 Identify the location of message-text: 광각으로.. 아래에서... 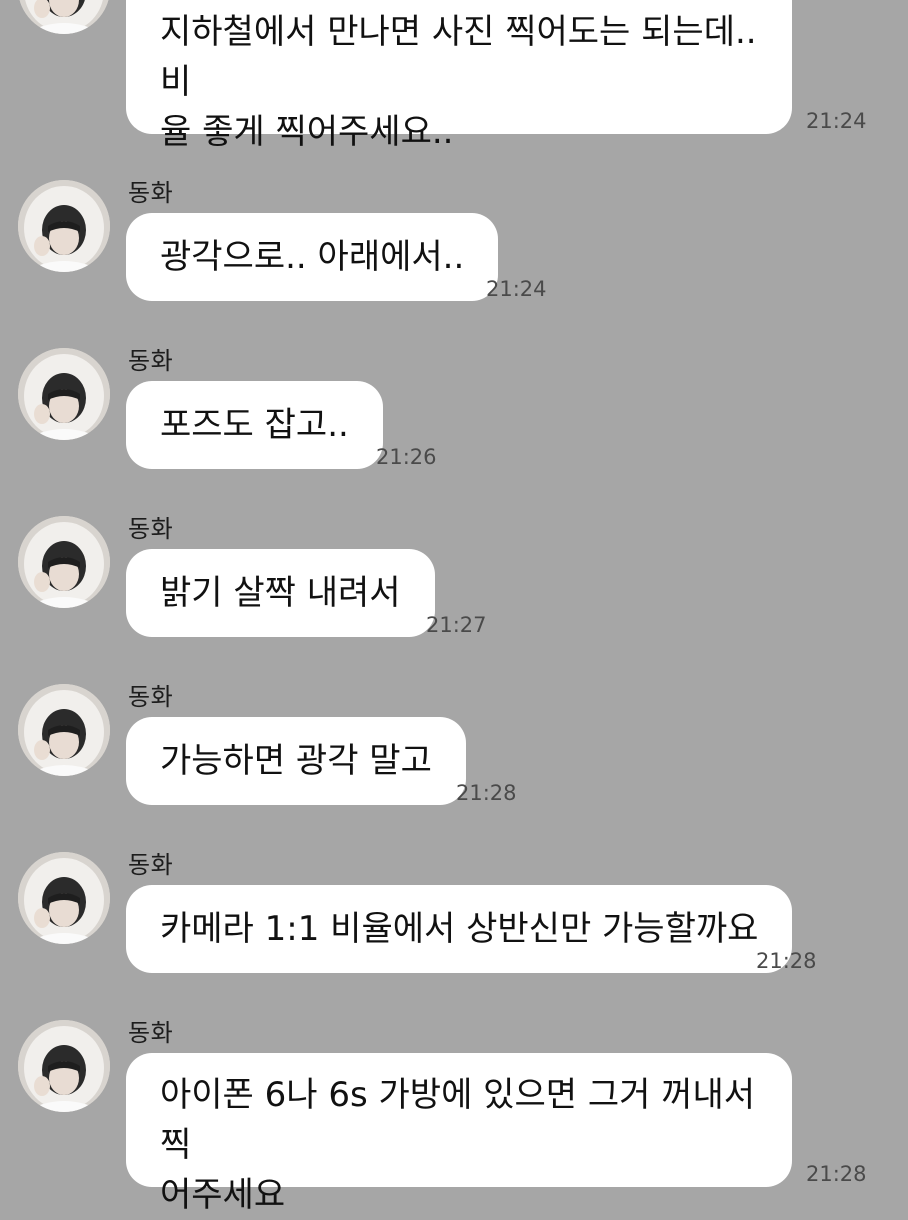
(312, 257).